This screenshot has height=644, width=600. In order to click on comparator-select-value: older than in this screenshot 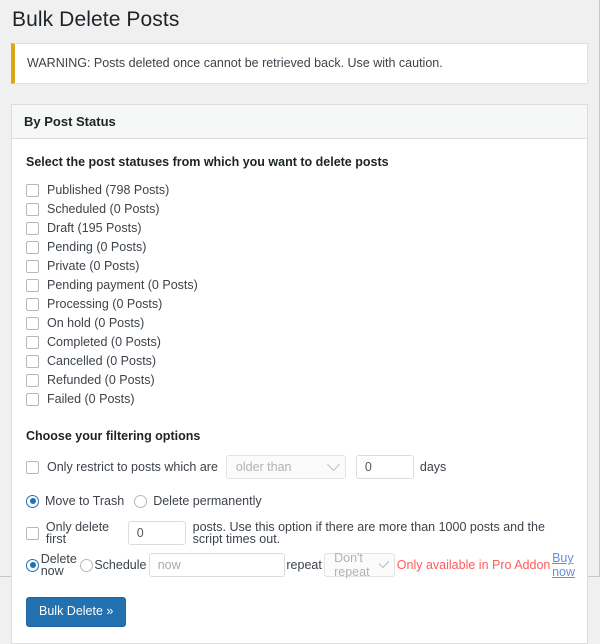, I will do `click(263, 467)`.